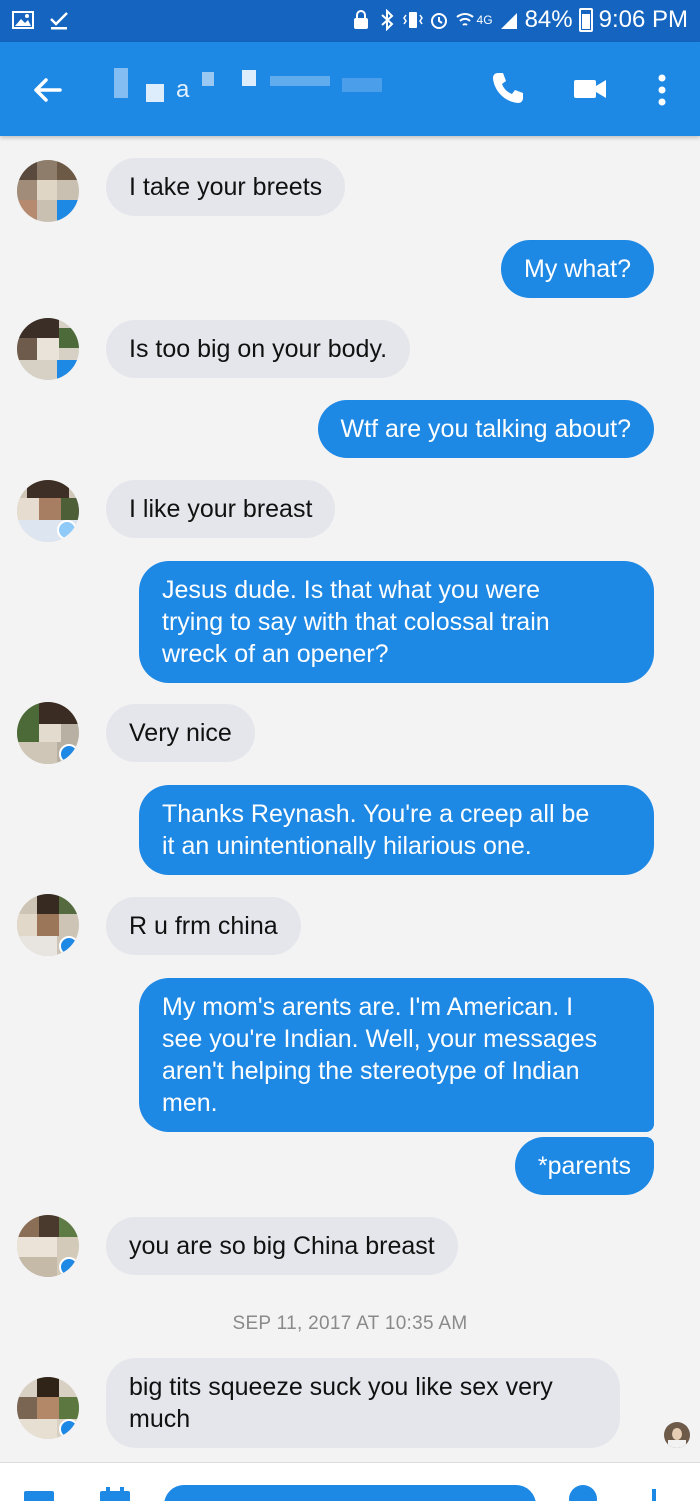 The width and height of the screenshot is (700, 1501). Describe the element at coordinates (590, 89) in the screenshot. I see `video-call-icon` at that location.